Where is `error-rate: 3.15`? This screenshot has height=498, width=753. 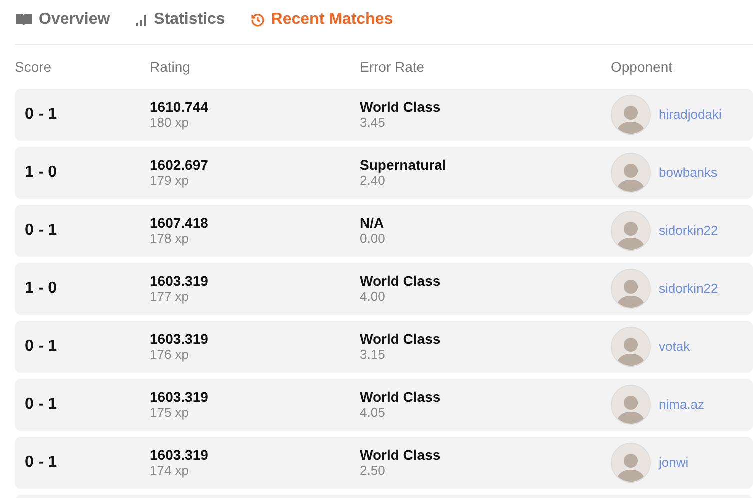 error-rate: 3.15 is located at coordinates (373, 355).